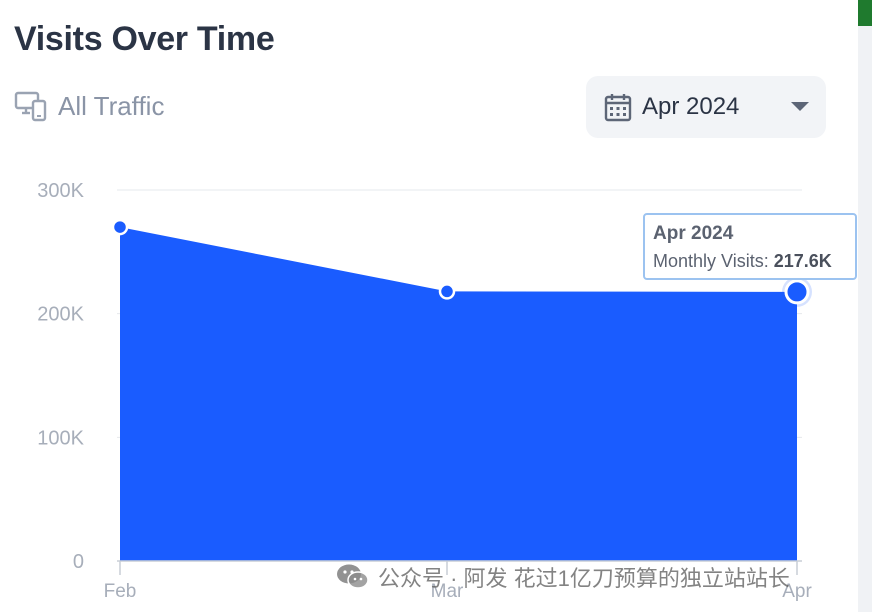 This screenshot has height=612, width=872. I want to click on scrollbar-track, so click(865, 306).